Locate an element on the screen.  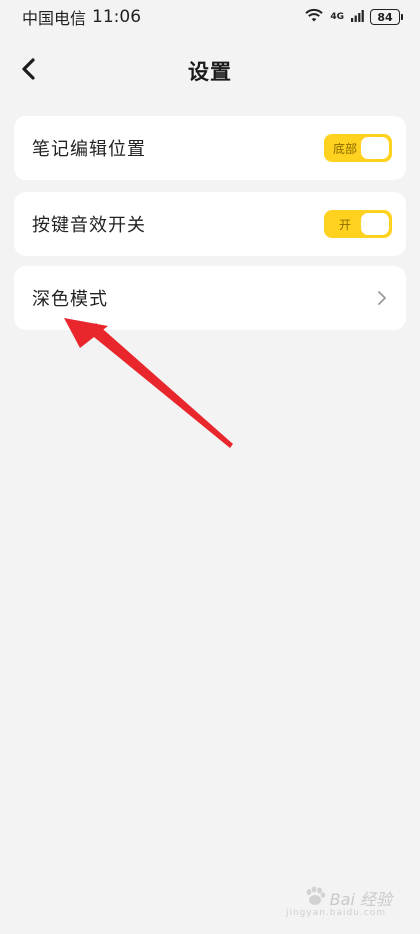
status-right: 4G 84 is located at coordinates (353, 17).